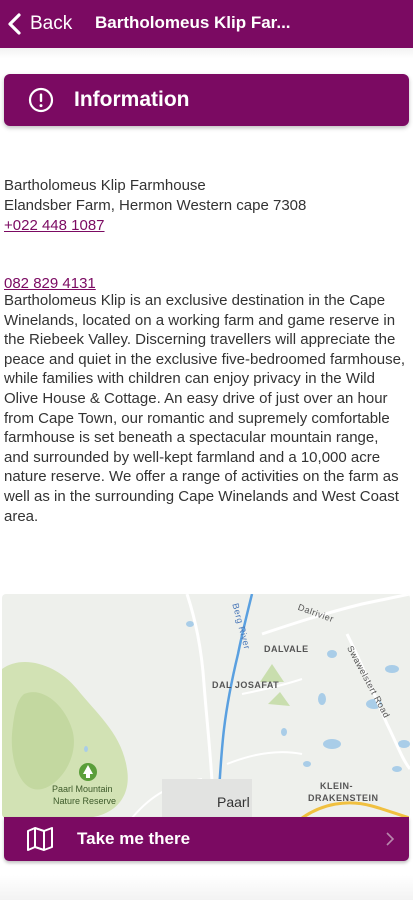 The width and height of the screenshot is (413, 900). I want to click on venue-name: Bartholomeus Klip Farmhouse, so click(105, 185).